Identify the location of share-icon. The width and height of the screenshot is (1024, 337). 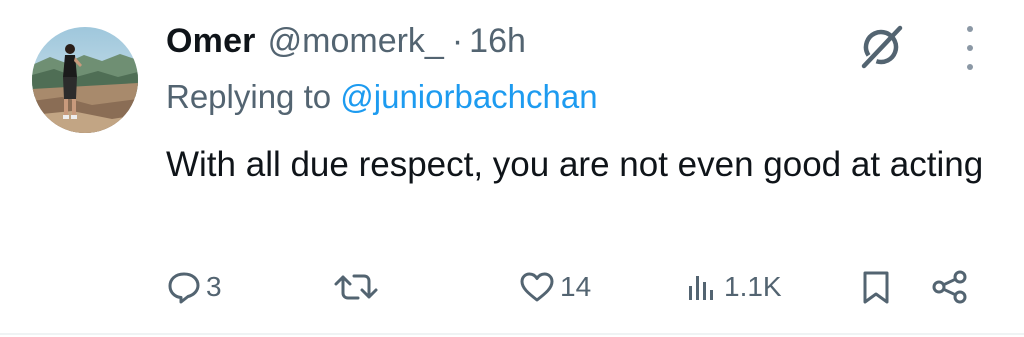
(950, 287).